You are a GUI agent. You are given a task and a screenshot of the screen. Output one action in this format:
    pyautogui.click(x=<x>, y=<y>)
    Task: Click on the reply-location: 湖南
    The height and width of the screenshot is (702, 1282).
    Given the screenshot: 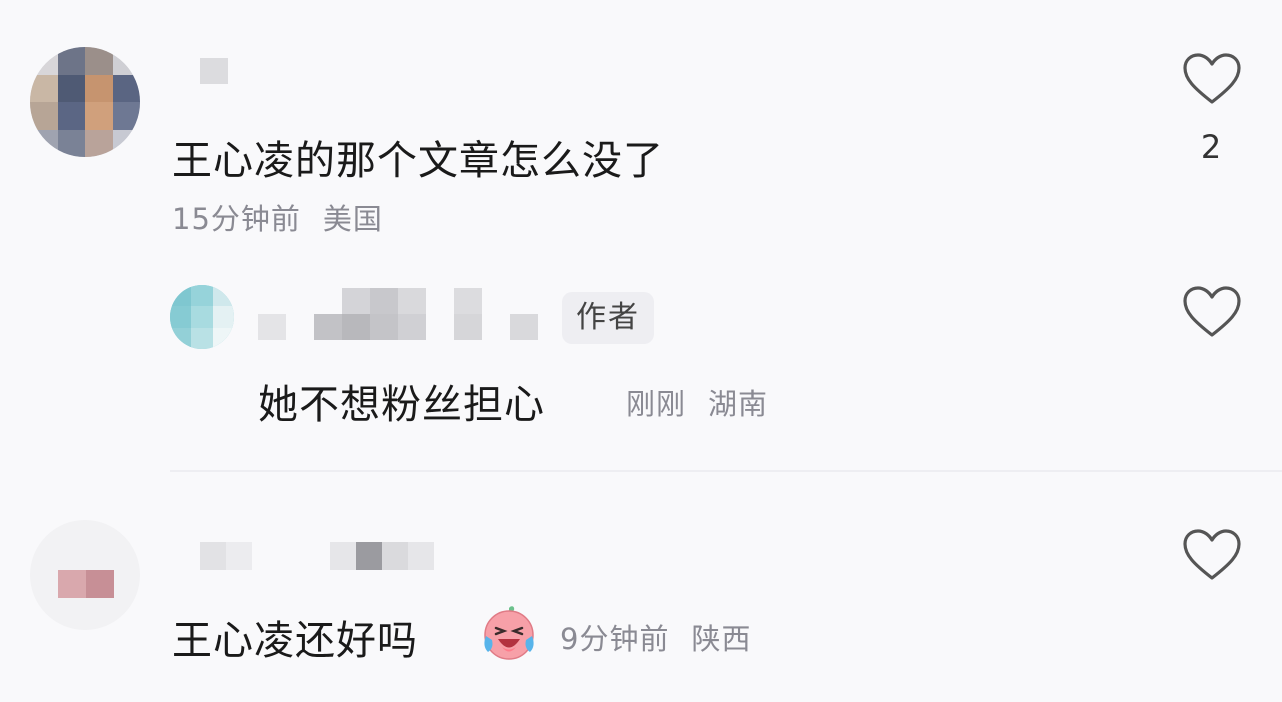 What is the action you would take?
    pyautogui.click(x=738, y=404)
    